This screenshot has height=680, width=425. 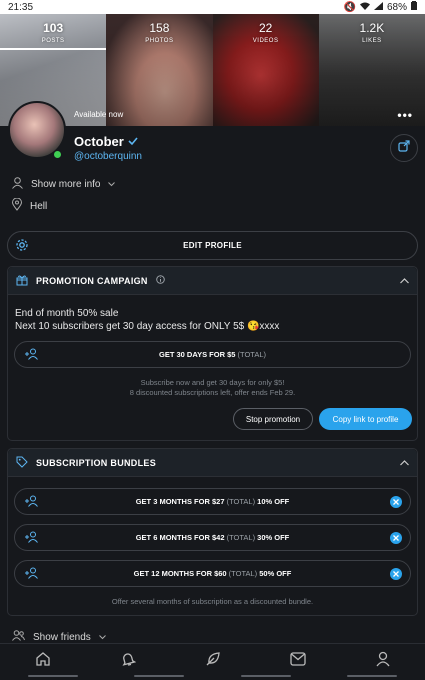 I want to click on status-time: 21:35, so click(x=21, y=7).